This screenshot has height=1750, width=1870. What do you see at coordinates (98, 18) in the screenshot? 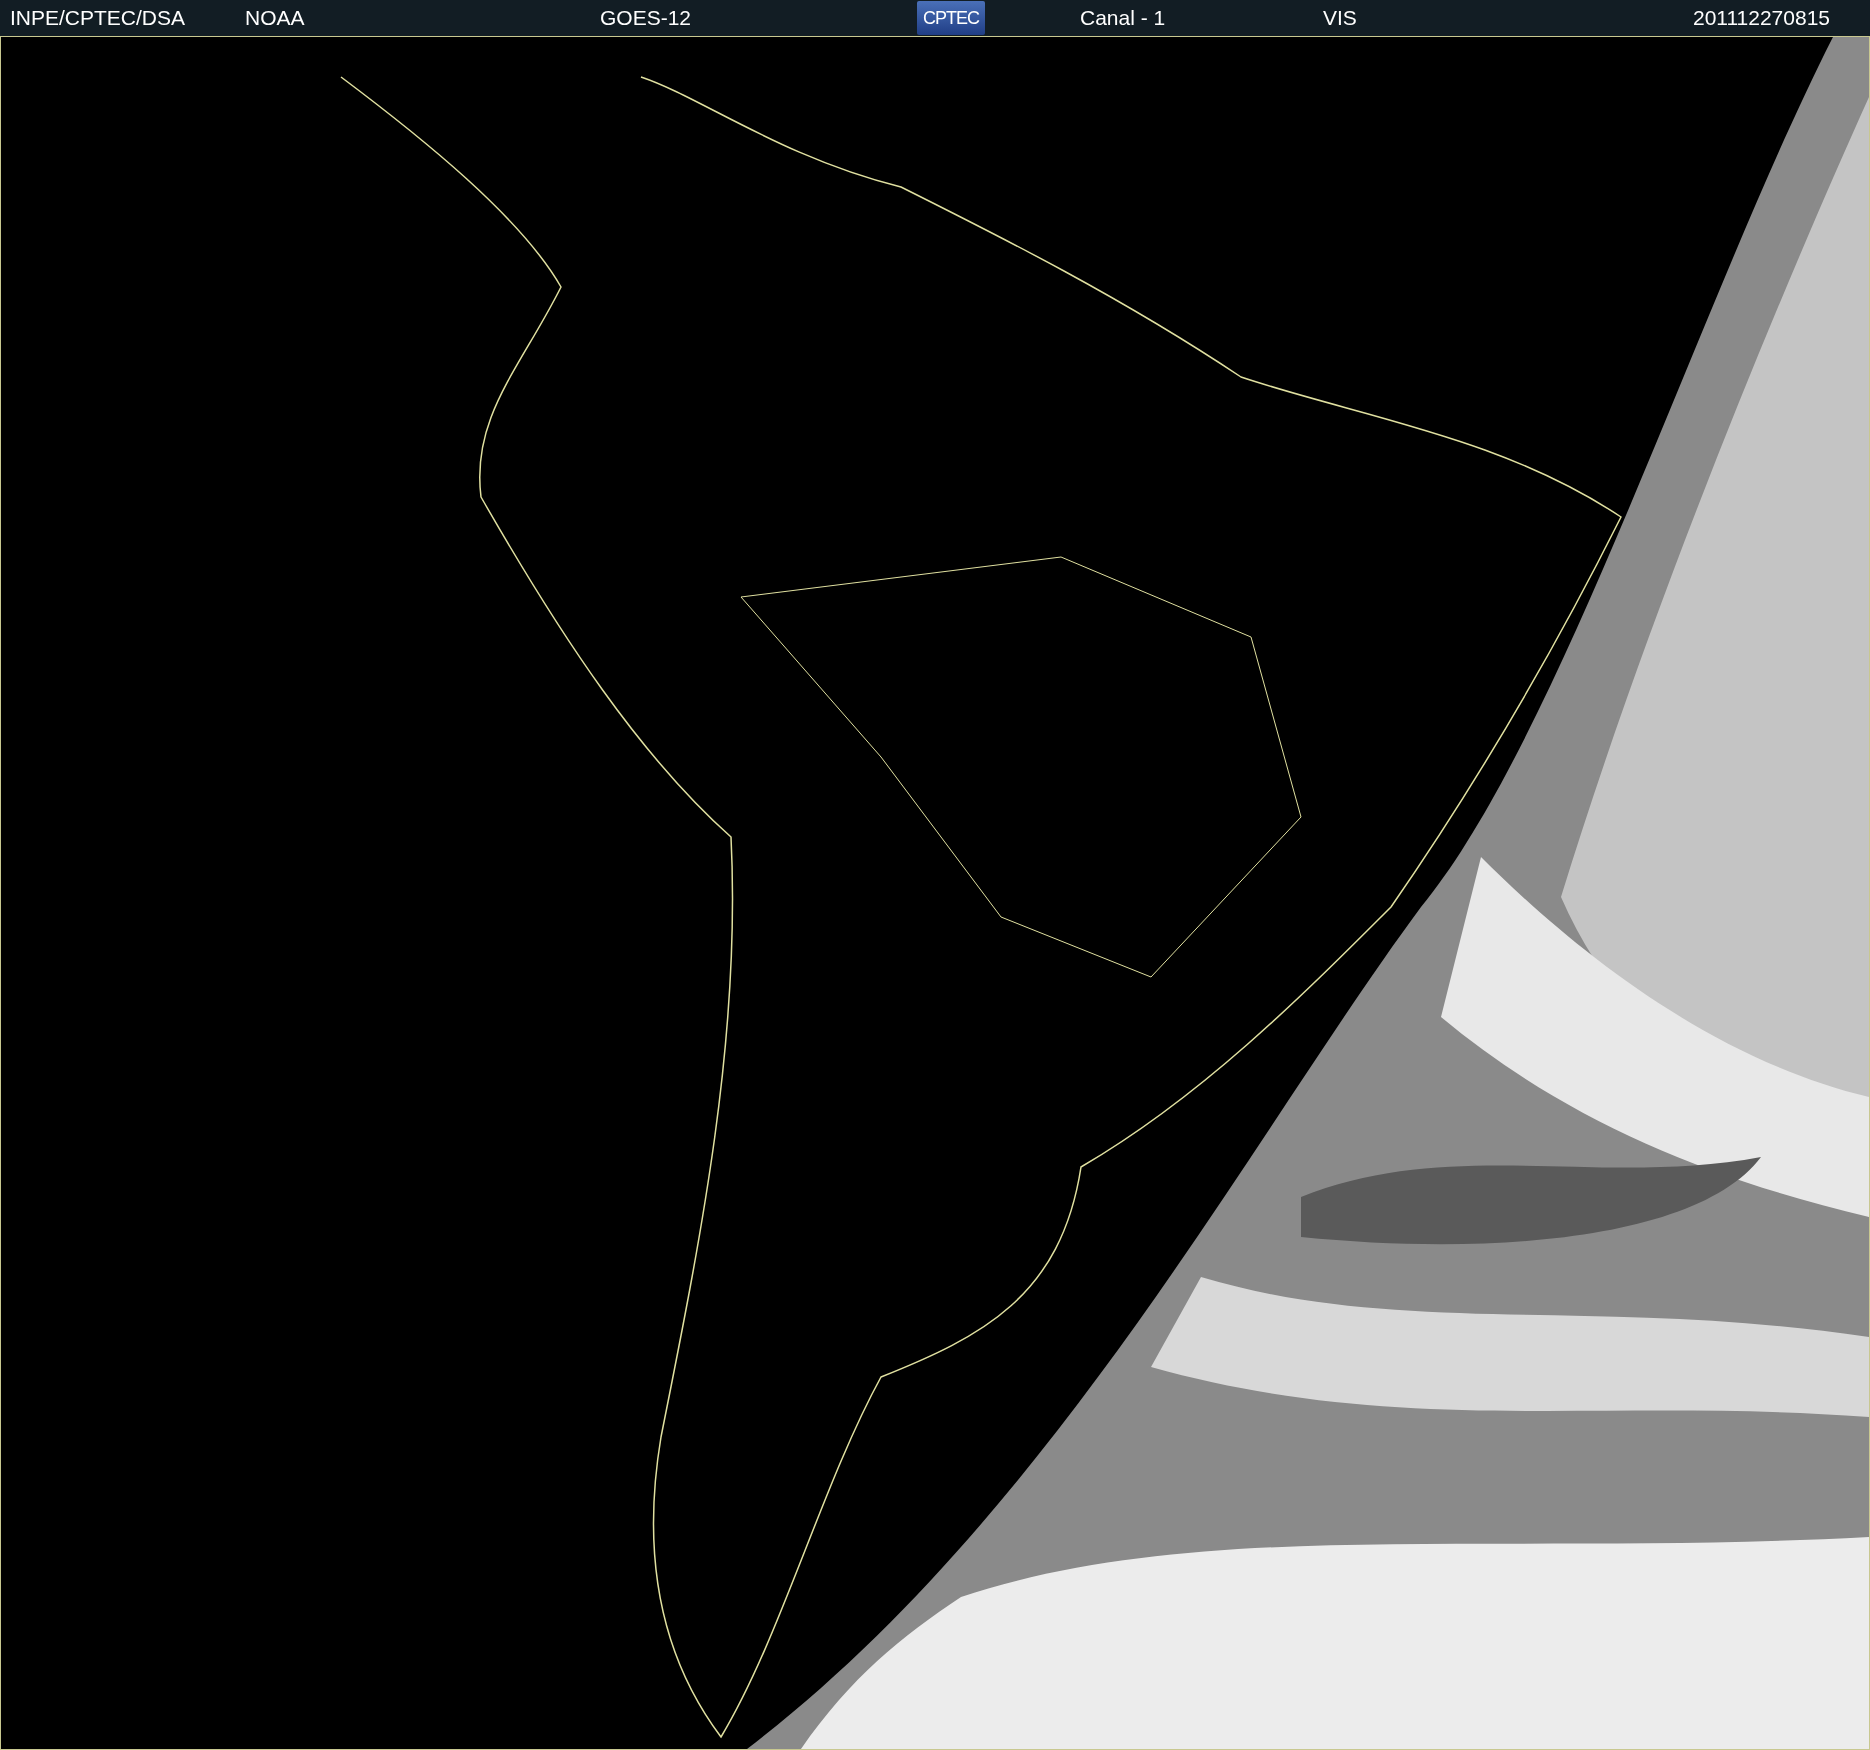
I see `source-label: INPE/CPTEC/DSA` at bounding box center [98, 18].